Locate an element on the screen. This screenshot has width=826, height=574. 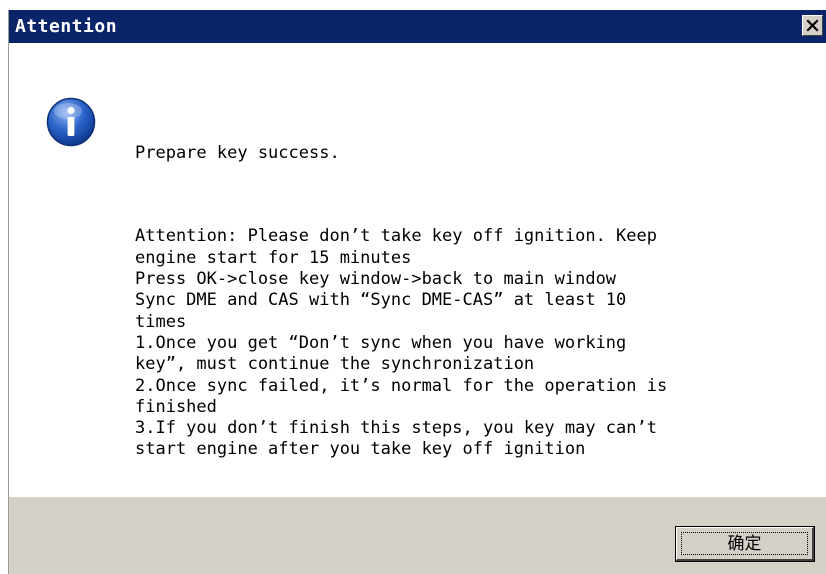
dialog-title: Attention is located at coordinates (66, 26).